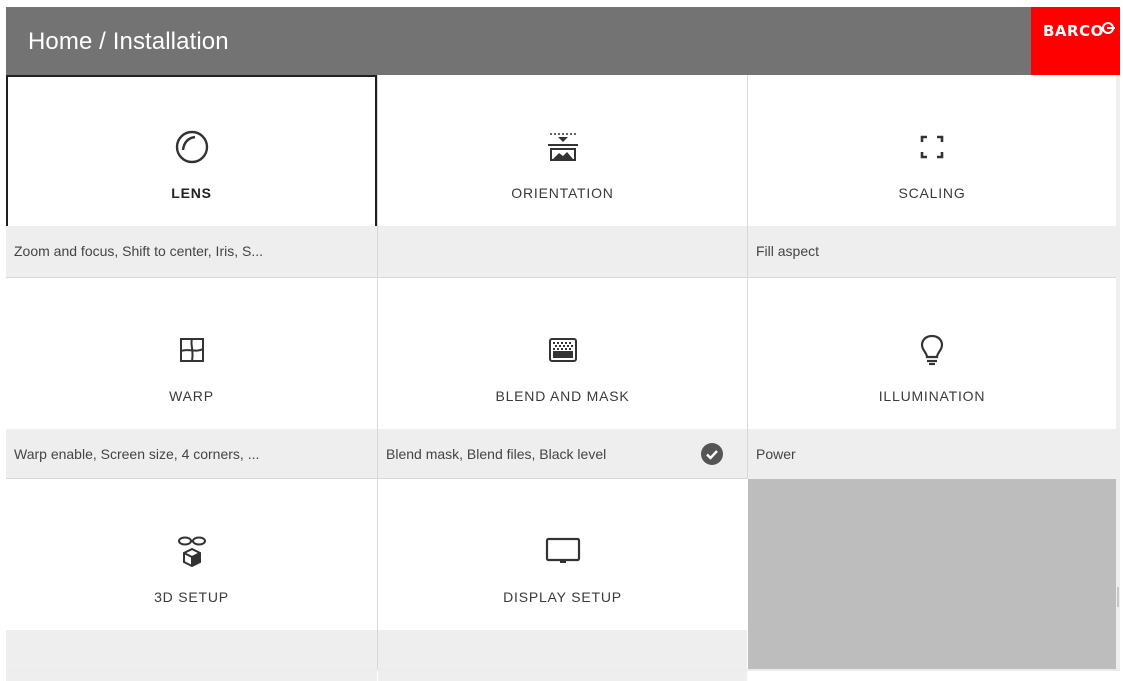  I want to click on lightbulb-icon, so click(932, 350).